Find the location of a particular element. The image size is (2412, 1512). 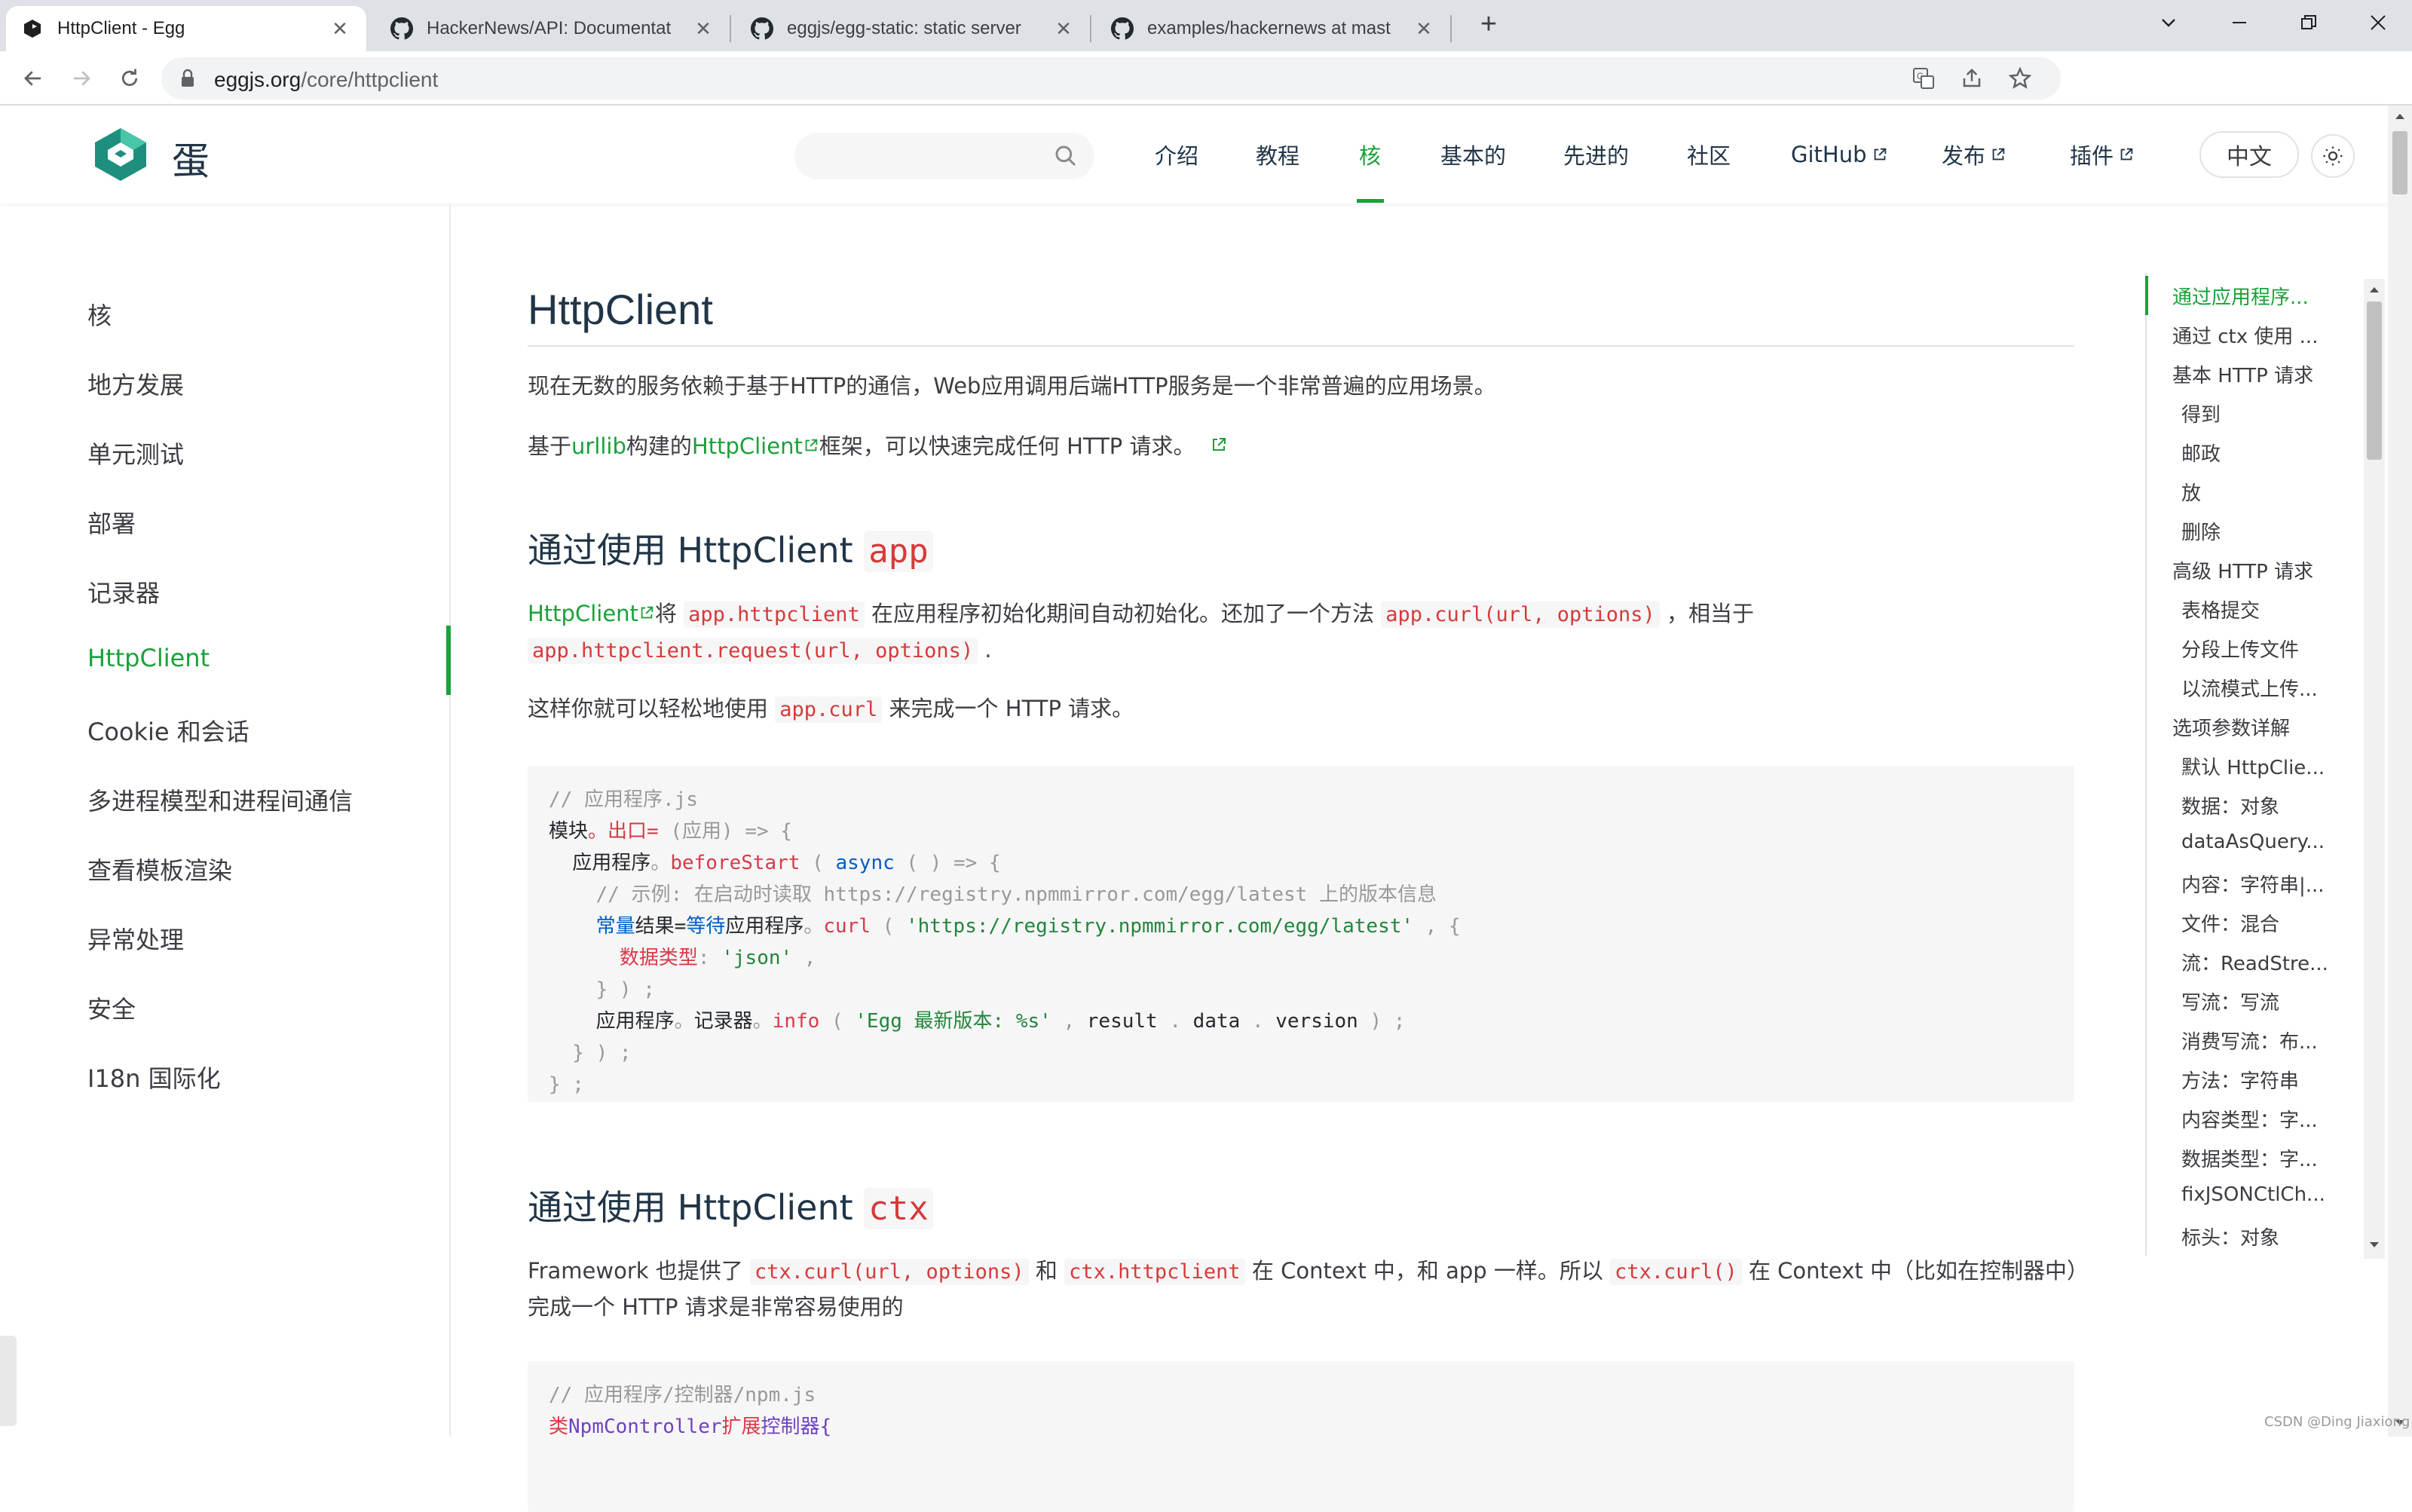

browser-tab-egg-static: eggjs/egg-static: static server ✕ is located at coordinates (913, 29).